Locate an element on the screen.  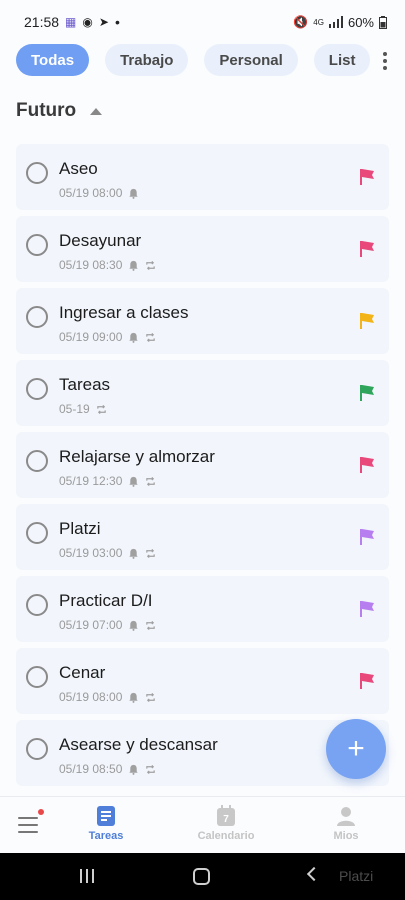
tab-calendario: 7 Calendario is located at coordinates (226, 823).